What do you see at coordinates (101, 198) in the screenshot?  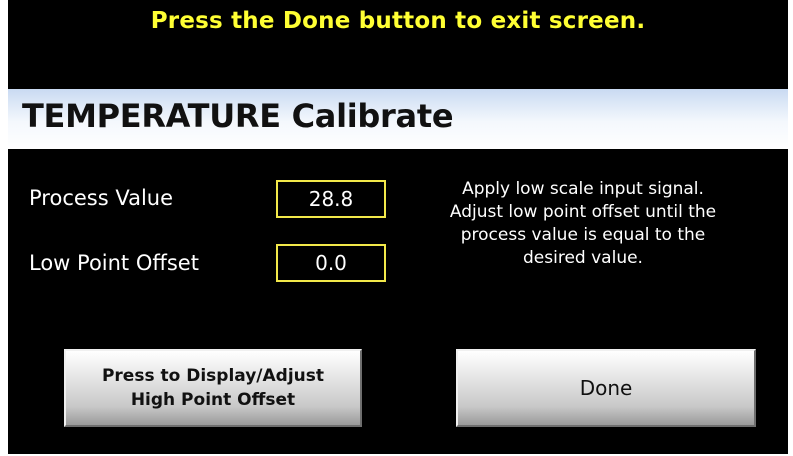 I see `process-value-label: Process Value` at bounding box center [101, 198].